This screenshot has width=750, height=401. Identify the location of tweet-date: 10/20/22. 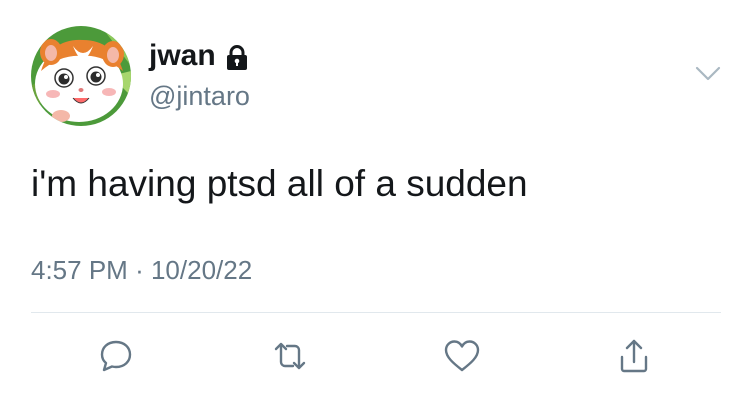
(201, 270).